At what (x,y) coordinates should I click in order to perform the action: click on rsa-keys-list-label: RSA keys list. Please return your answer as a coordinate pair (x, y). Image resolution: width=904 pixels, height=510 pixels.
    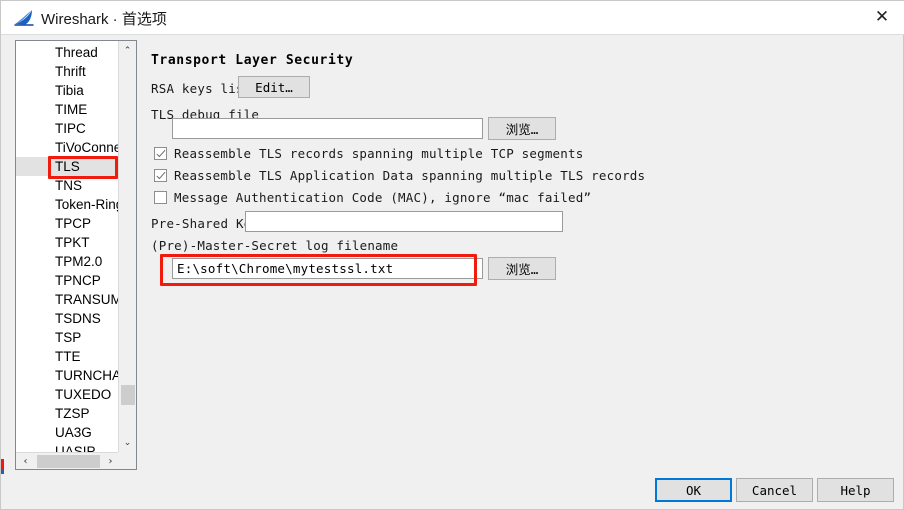
    Looking at the image, I should click on (201, 88).